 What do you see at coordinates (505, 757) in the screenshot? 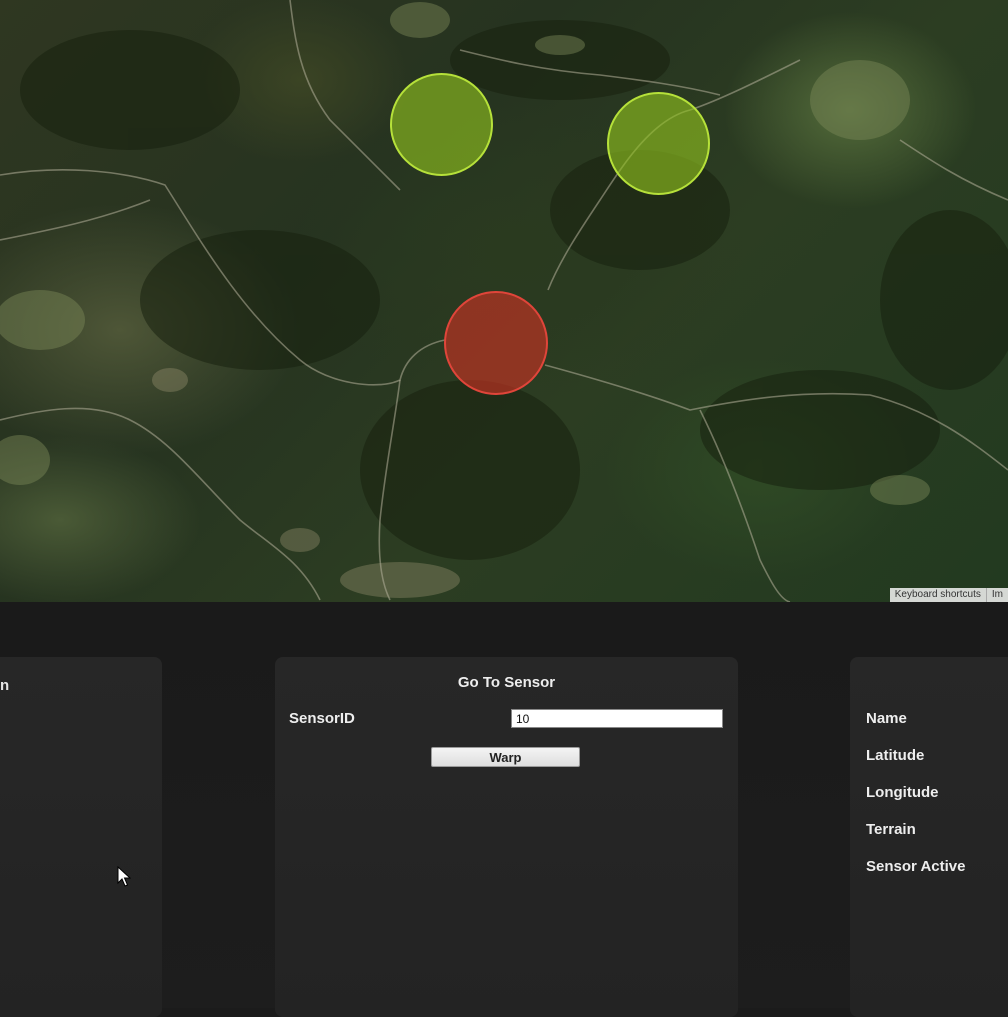
I see `warp-button: Warp` at bounding box center [505, 757].